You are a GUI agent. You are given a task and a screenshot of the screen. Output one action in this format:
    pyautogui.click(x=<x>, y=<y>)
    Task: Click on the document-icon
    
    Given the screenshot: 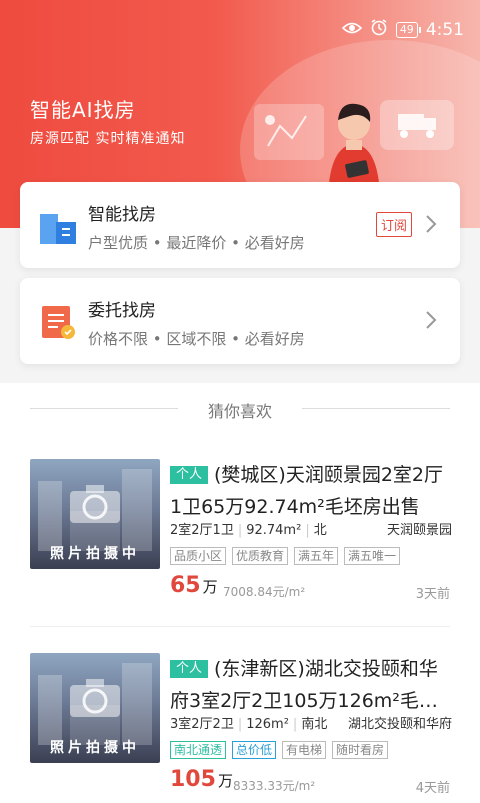 What is the action you would take?
    pyautogui.click(x=58, y=322)
    